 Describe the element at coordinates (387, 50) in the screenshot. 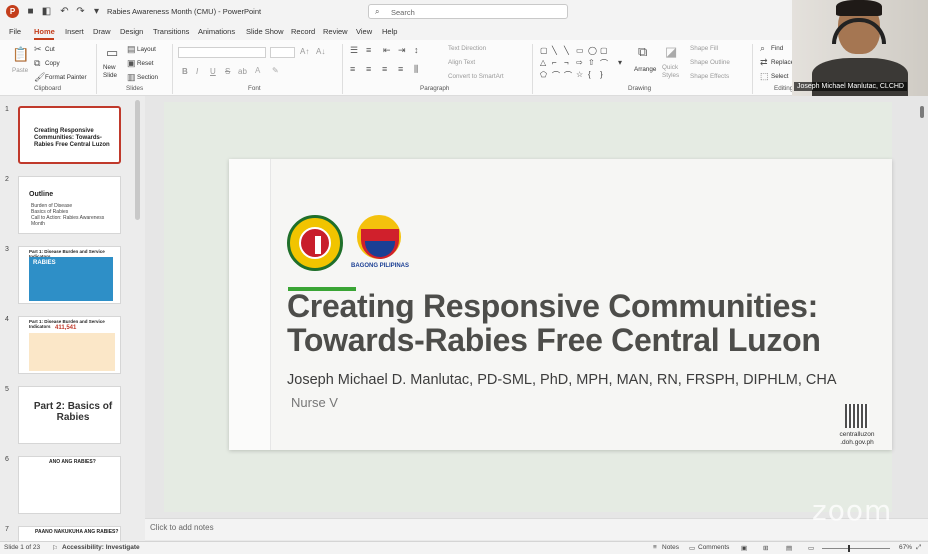

I see `decrease-indent-icon: ⇤` at that location.